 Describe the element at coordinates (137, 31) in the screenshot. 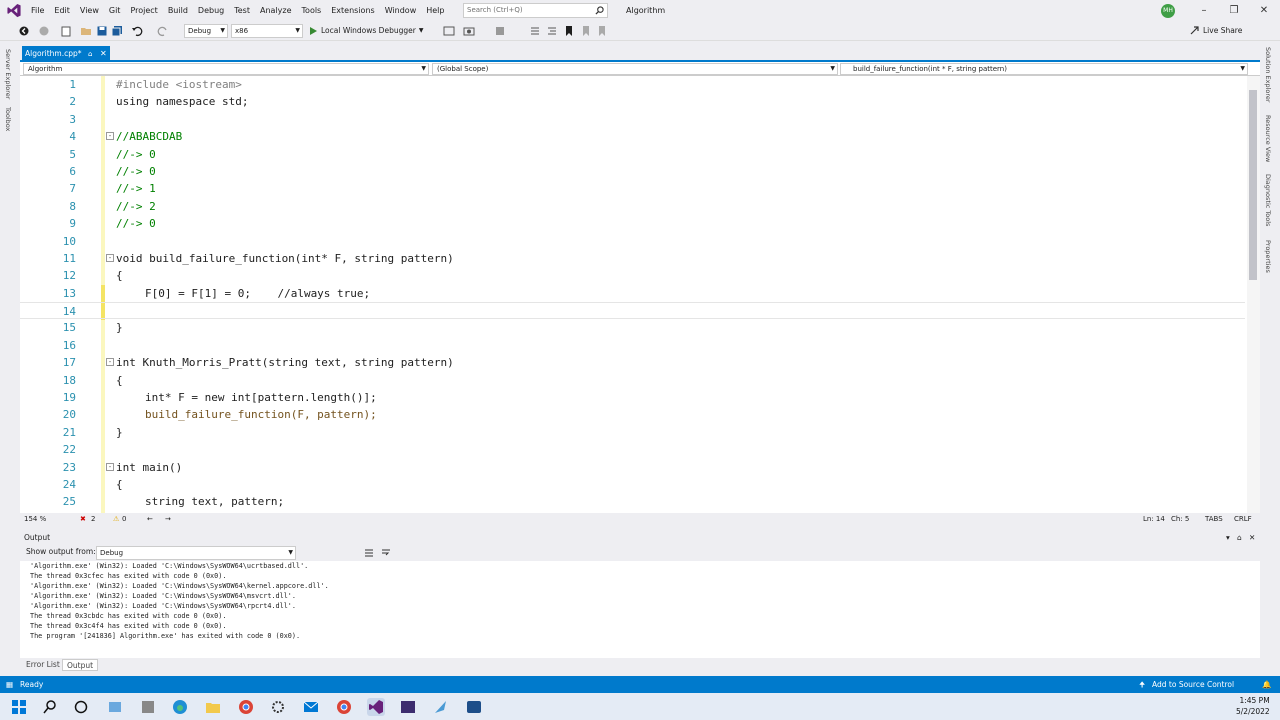

I see `undo-icon` at that location.